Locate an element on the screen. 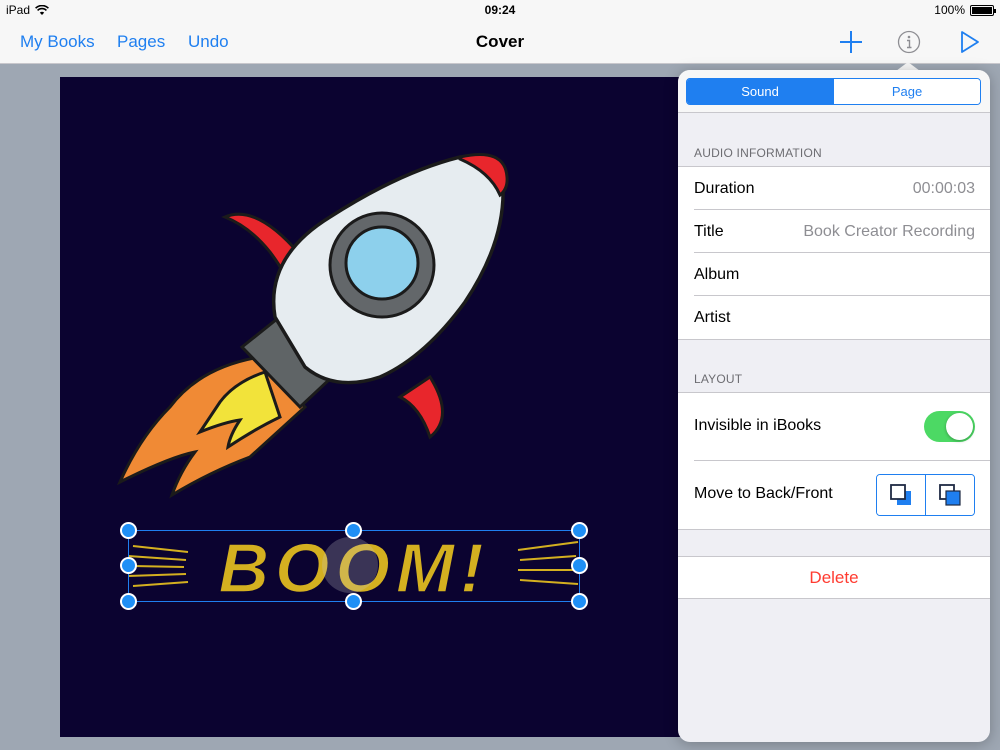 This screenshot has height=750, width=1000. invisible-in-ibooks-toggle is located at coordinates (949, 426).